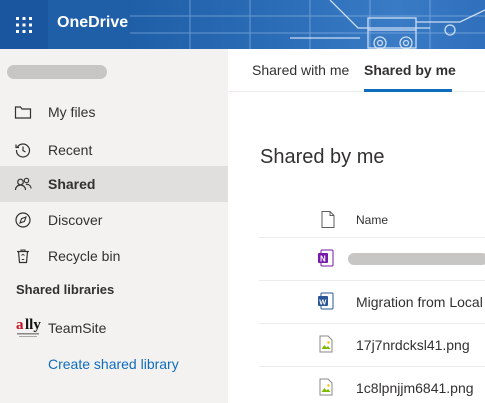  I want to click on file-name: 1c8lpnjjm6841.png, so click(415, 388).